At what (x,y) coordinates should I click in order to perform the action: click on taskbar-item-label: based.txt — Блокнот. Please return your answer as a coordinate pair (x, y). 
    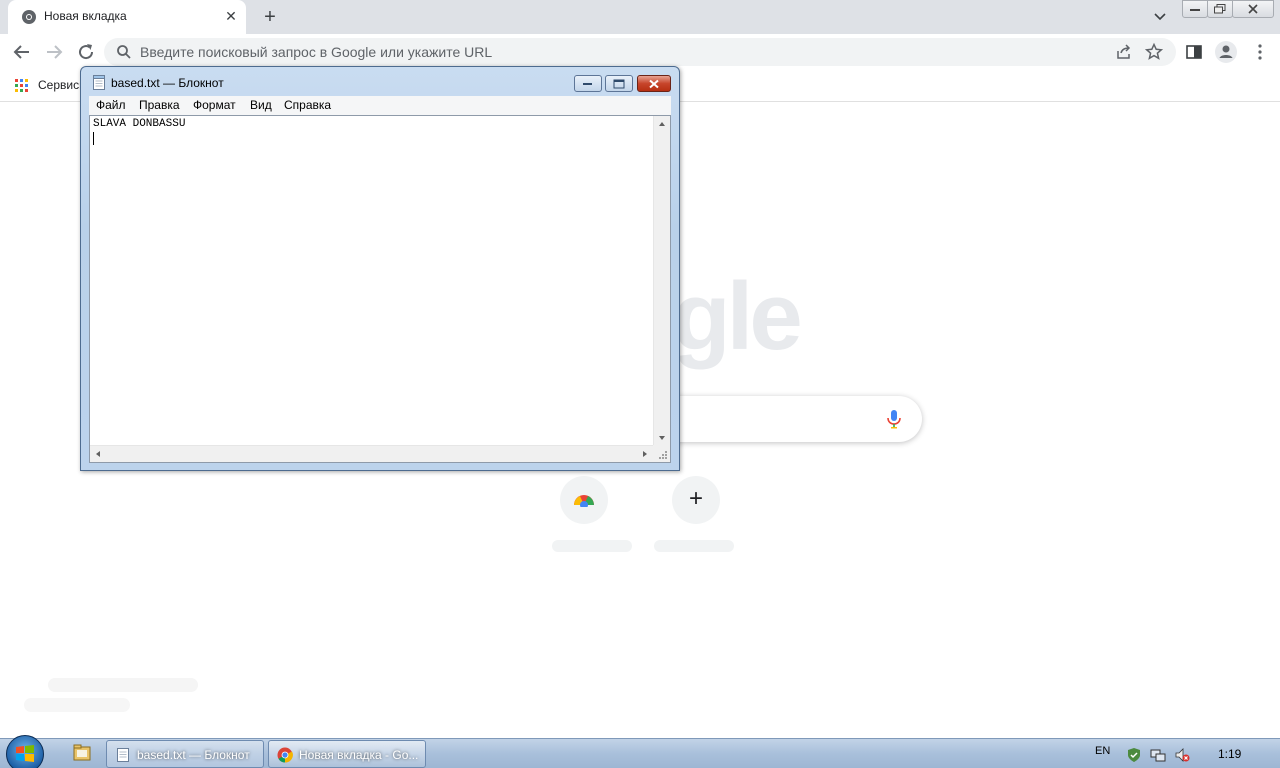
    Looking at the image, I should click on (193, 755).